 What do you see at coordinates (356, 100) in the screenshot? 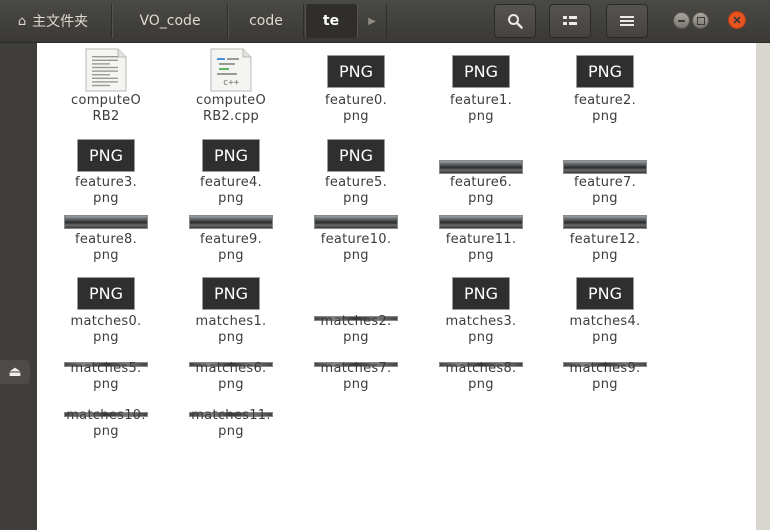
I see `file-name-label: feature0.` at bounding box center [356, 100].